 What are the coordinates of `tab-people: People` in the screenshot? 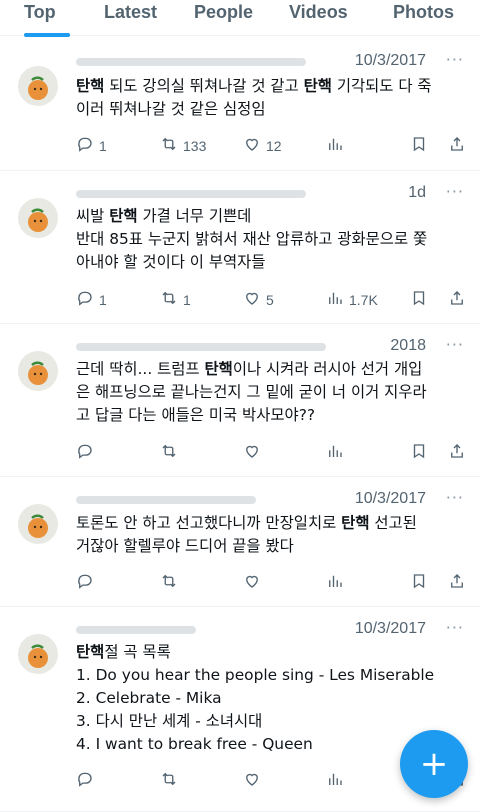 It's located at (223, 12).